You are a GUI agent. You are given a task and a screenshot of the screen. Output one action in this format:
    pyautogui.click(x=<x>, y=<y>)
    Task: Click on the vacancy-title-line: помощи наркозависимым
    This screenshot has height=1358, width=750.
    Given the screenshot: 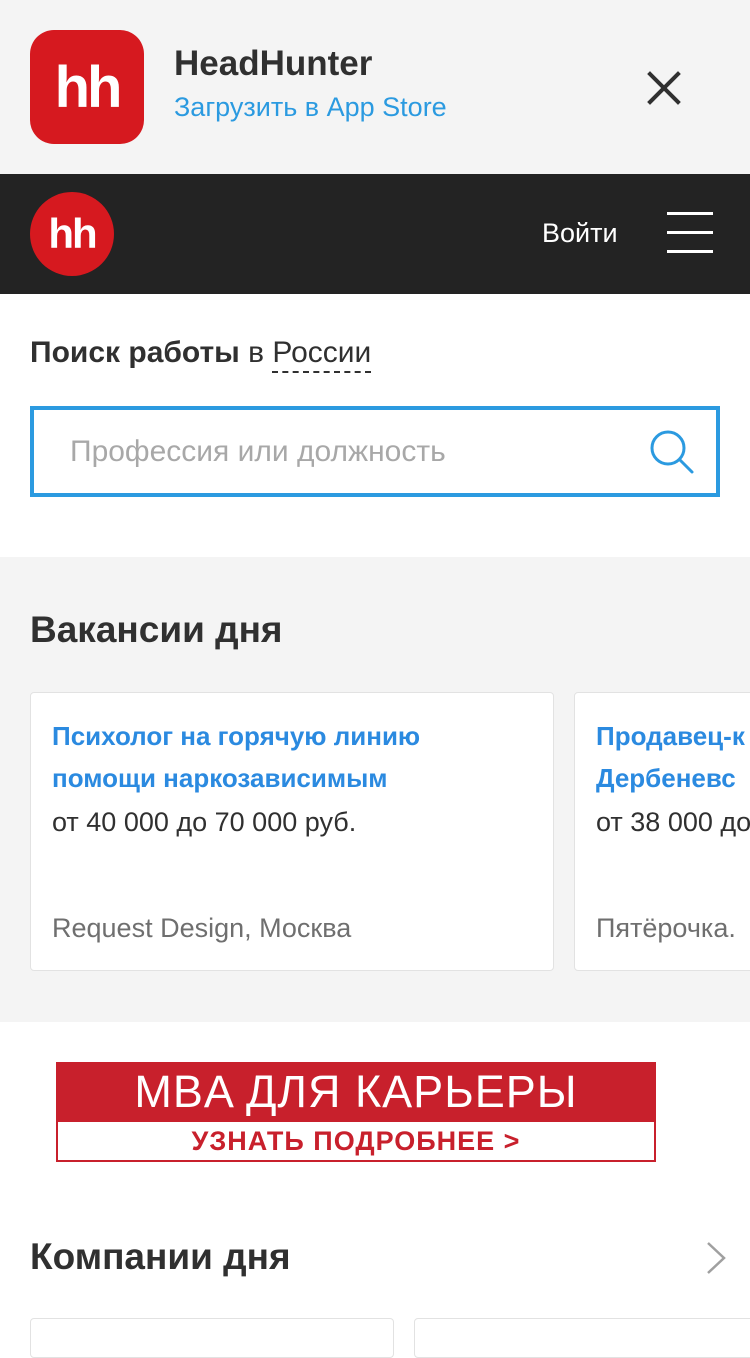 What is the action you would take?
    pyautogui.click(x=220, y=778)
    